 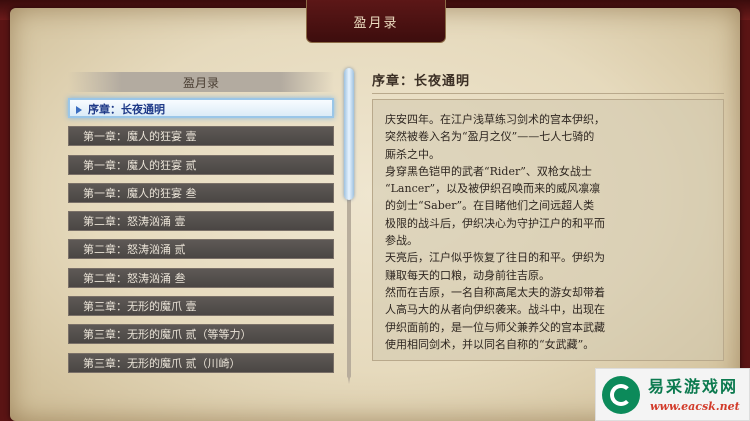 What do you see at coordinates (201, 136) in the screenshot?
I see `chapter-item-1-1: 第一章：魔人的狂宴 壹` at bounding box center [201, 136].